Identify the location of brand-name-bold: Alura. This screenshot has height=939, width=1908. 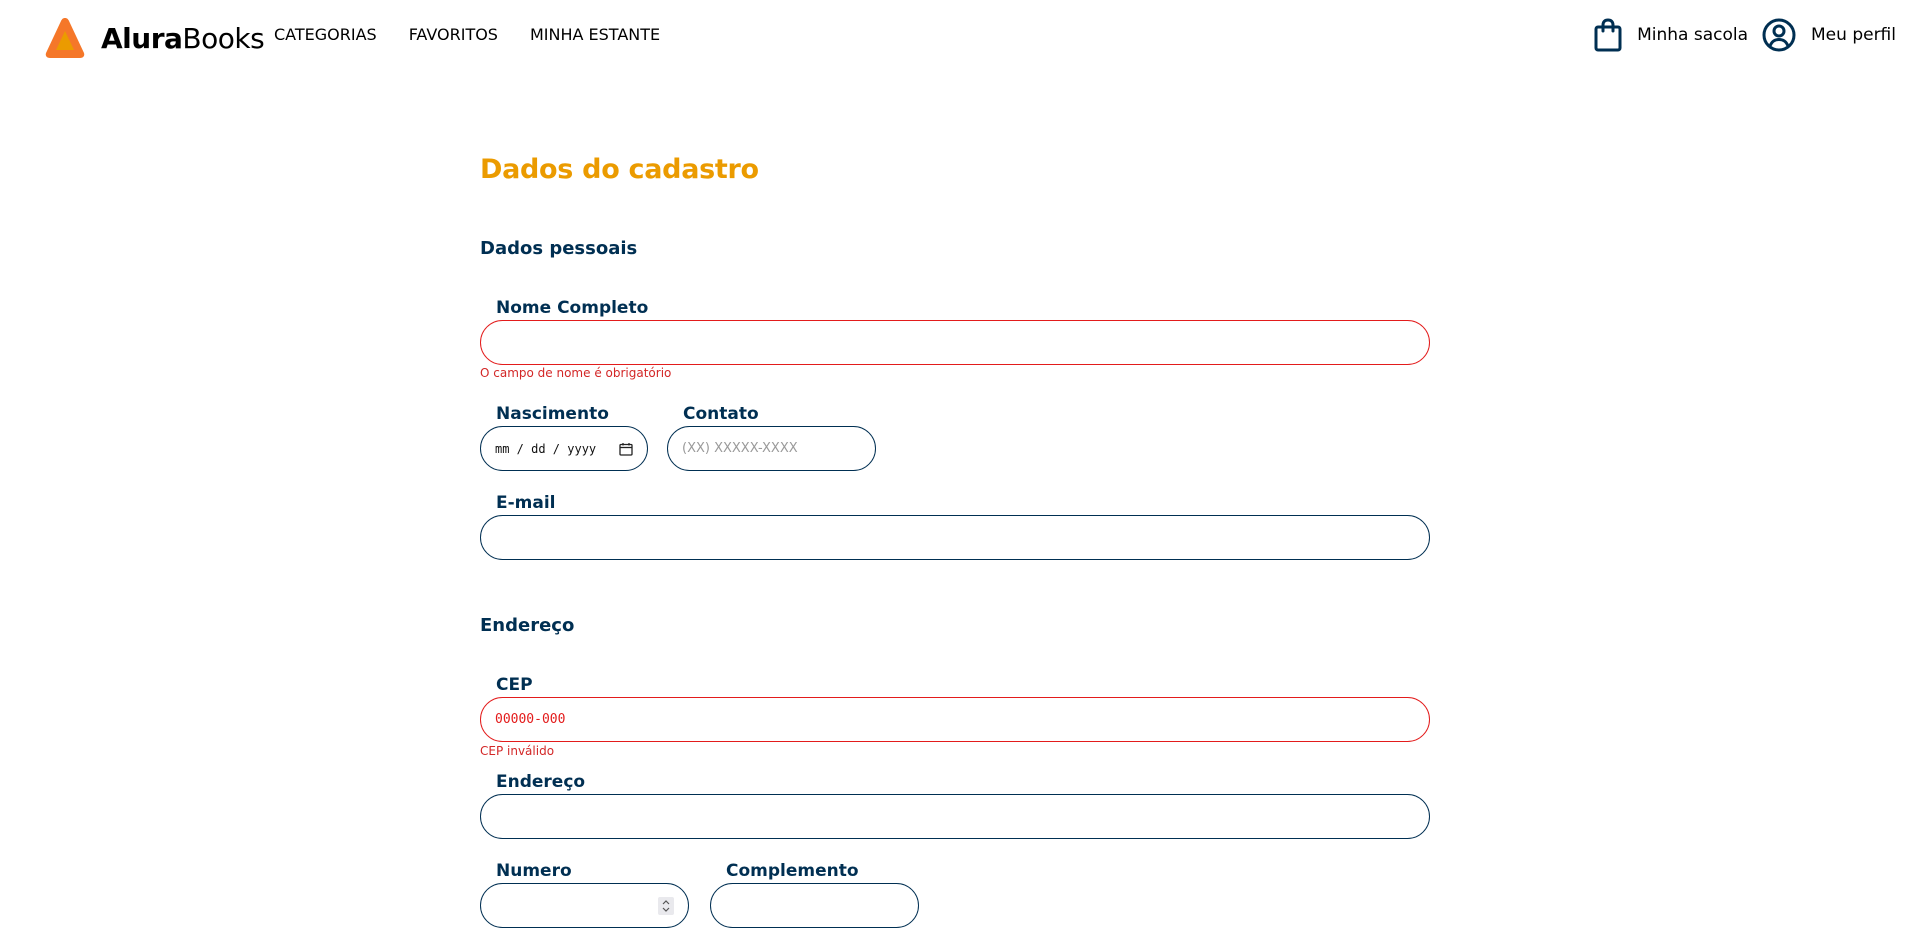
(142, 38).